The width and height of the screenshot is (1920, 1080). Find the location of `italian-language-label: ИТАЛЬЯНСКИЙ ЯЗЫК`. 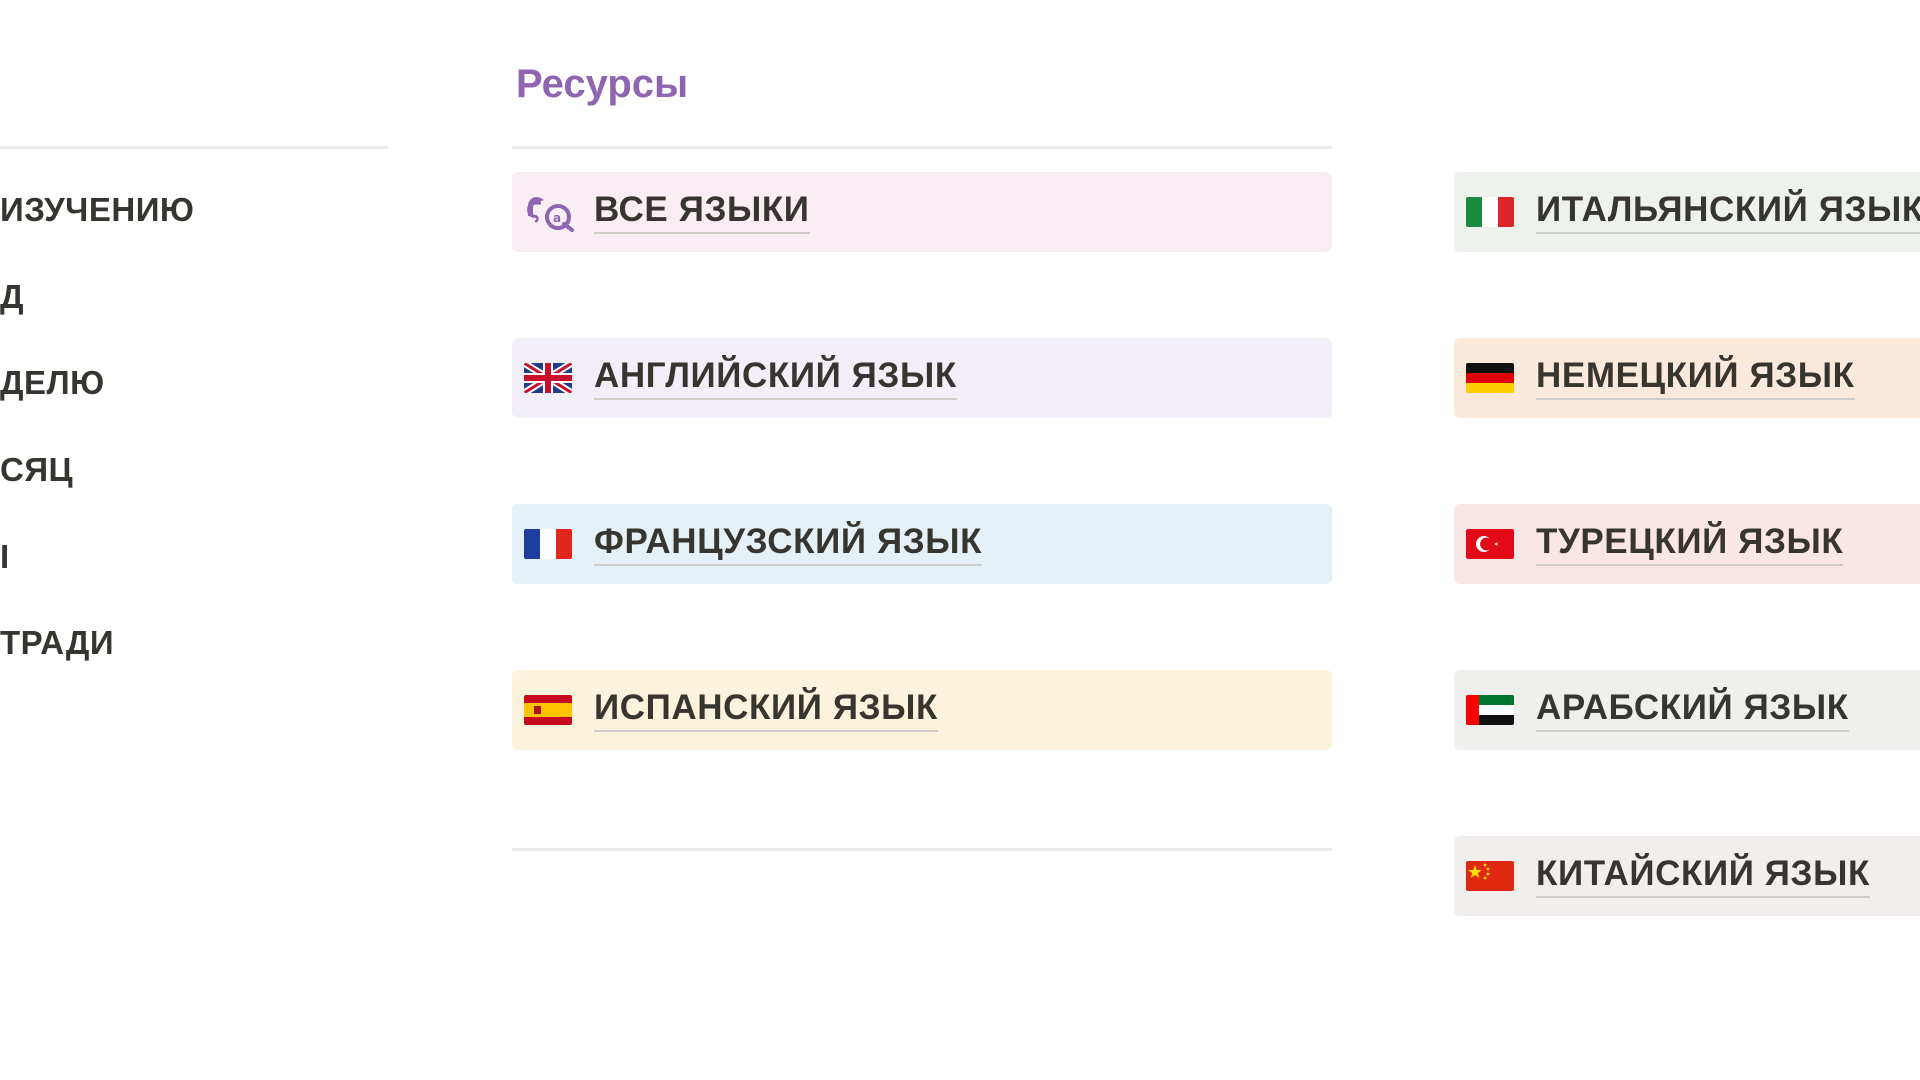

italian-language-label: ИТАЛЬЯНСКИЙ ЯЗЫК is located at coordinates (1728, 212).